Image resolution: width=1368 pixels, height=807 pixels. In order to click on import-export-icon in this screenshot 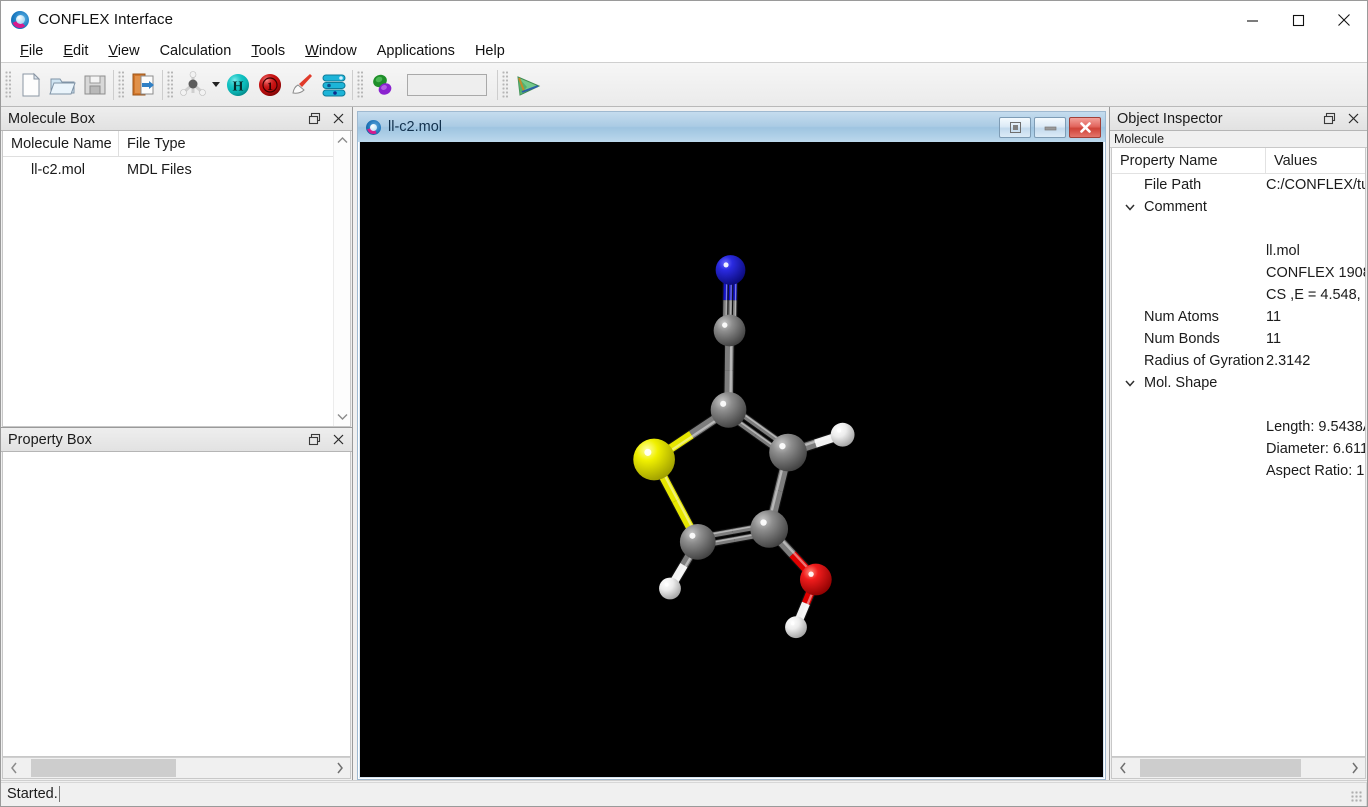, I will do `click(144, 85)`.